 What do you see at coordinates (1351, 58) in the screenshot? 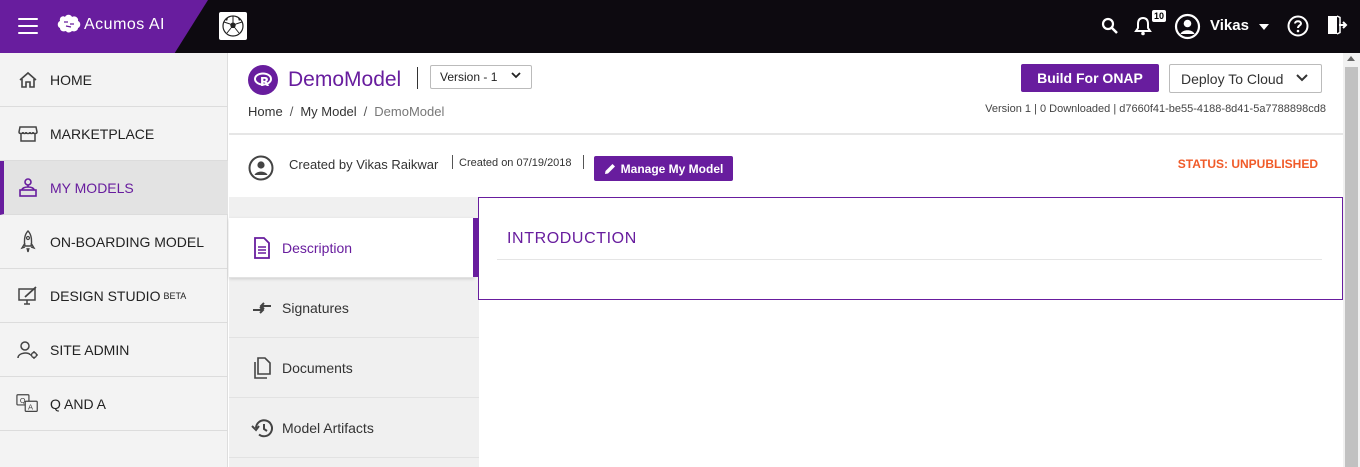
I see `scroll-up-arrow-icon` at bounding box center [1351, 58].